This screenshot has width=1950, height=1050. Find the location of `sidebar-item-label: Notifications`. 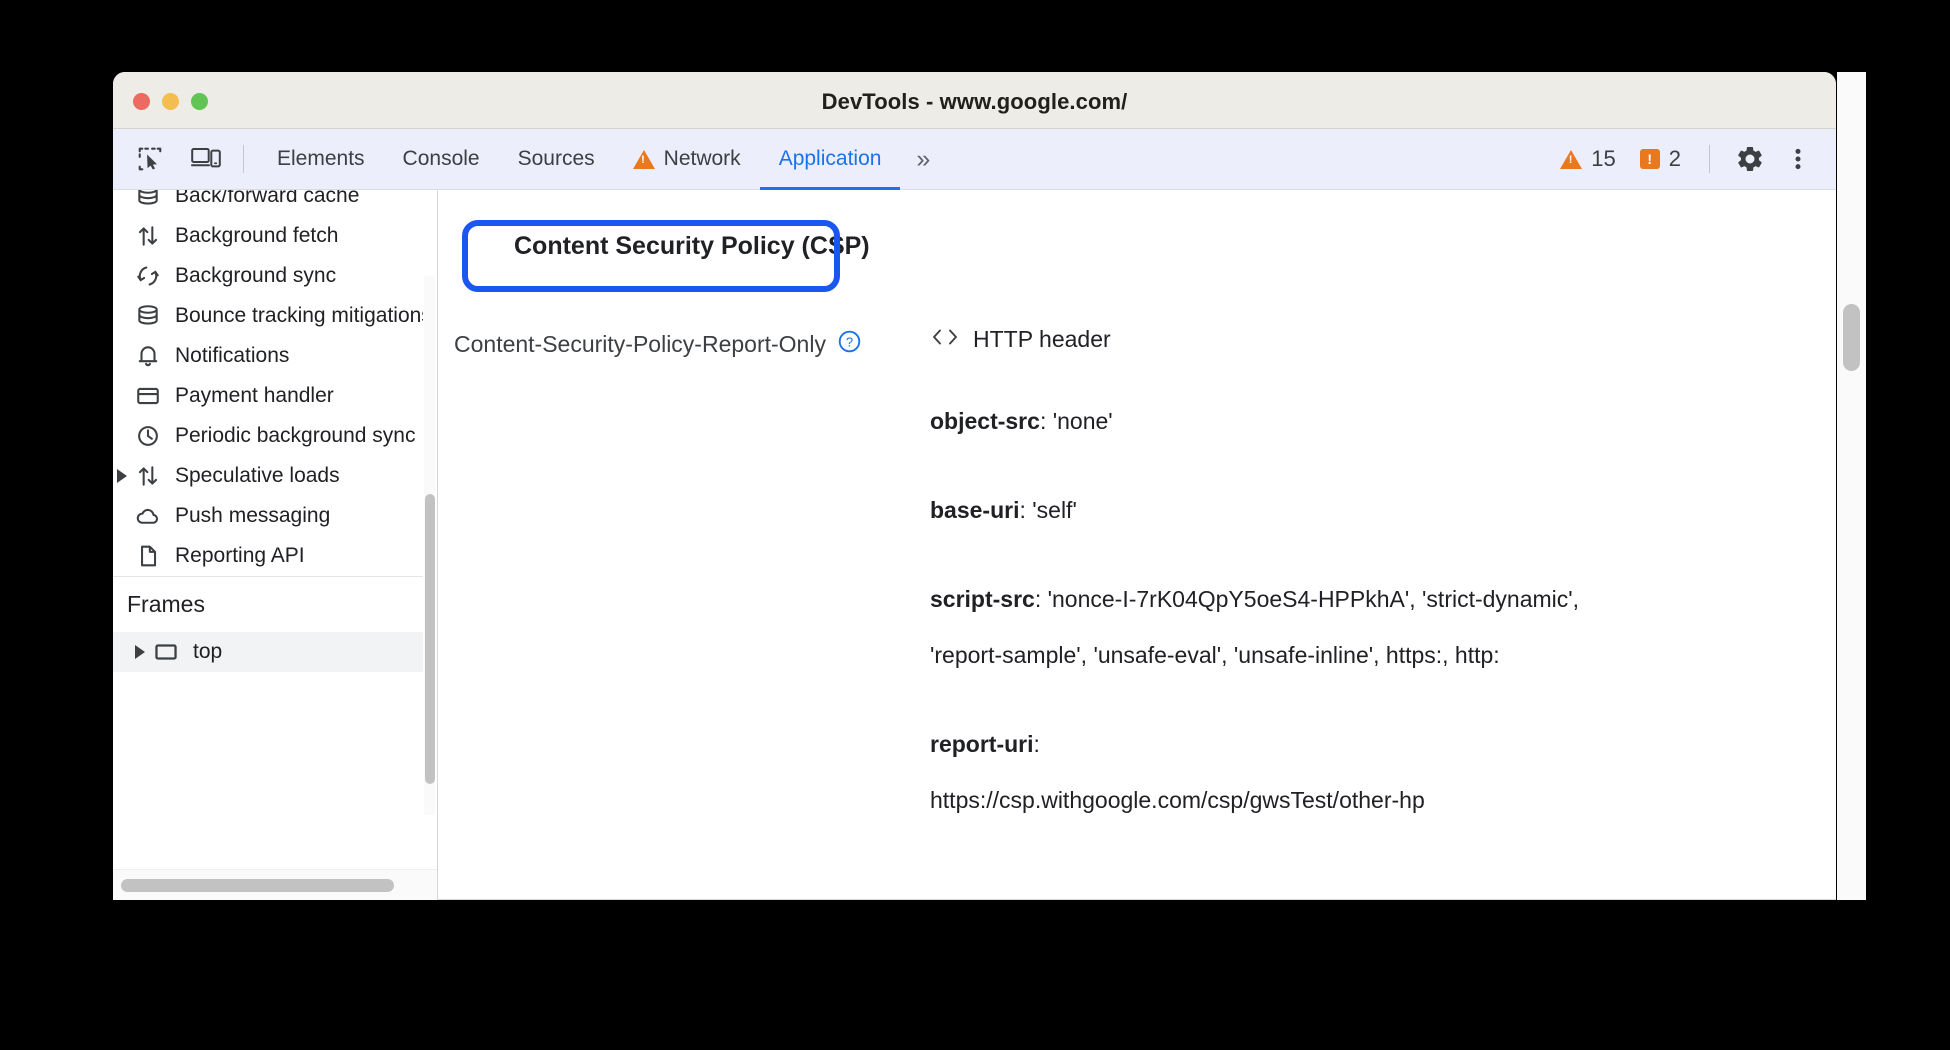

sidebar-item-label: Notifications is located at coordinates (232, 355).